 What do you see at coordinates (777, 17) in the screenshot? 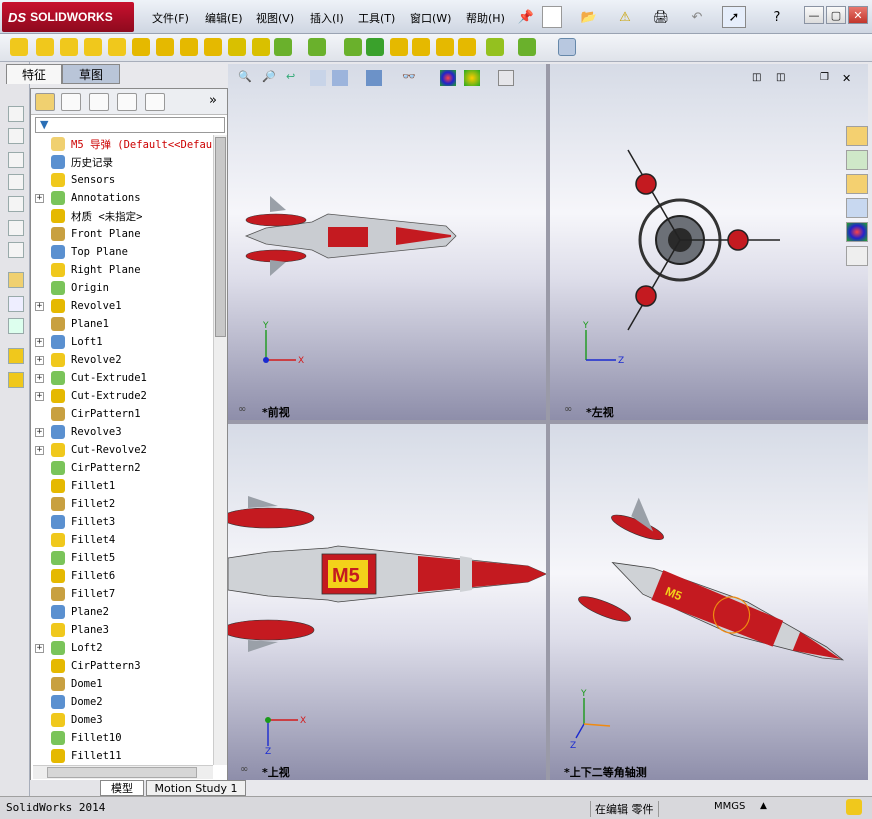
I see `help-button: ?` at bounding box center [777, 17].